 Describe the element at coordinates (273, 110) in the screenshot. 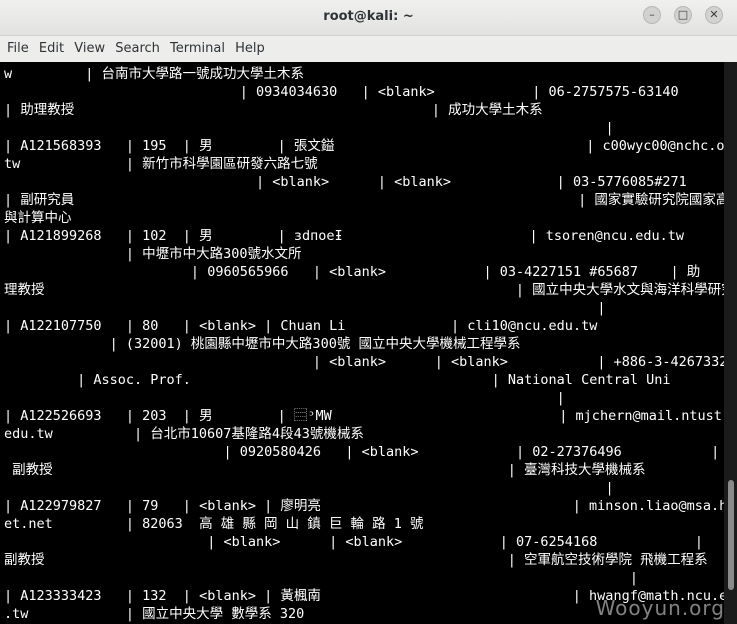

I see `terminal-line: | 助理教授 | 成功大學土木系` at that location.